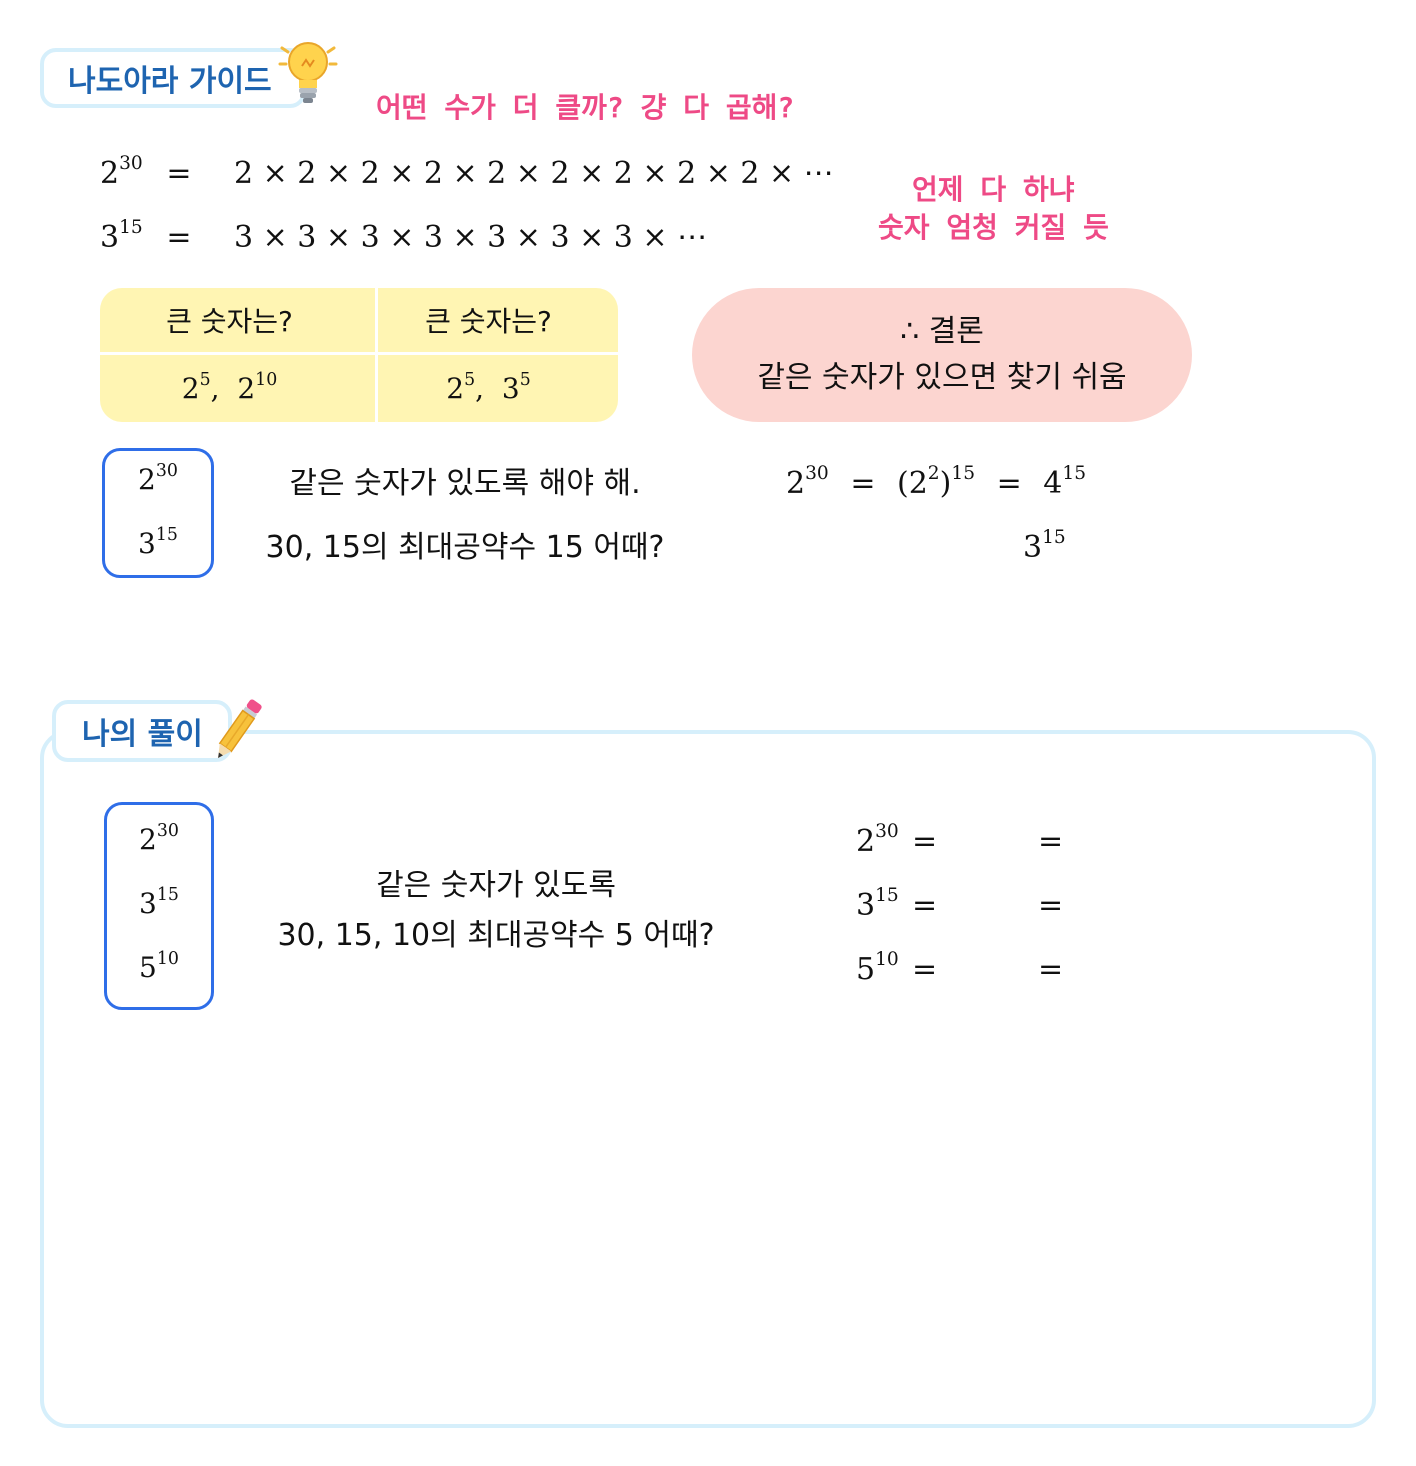 Image resolution: width=1416 pixels, height=1466 pixels. I want to click on light-bulb-icon, so click(308, 72).